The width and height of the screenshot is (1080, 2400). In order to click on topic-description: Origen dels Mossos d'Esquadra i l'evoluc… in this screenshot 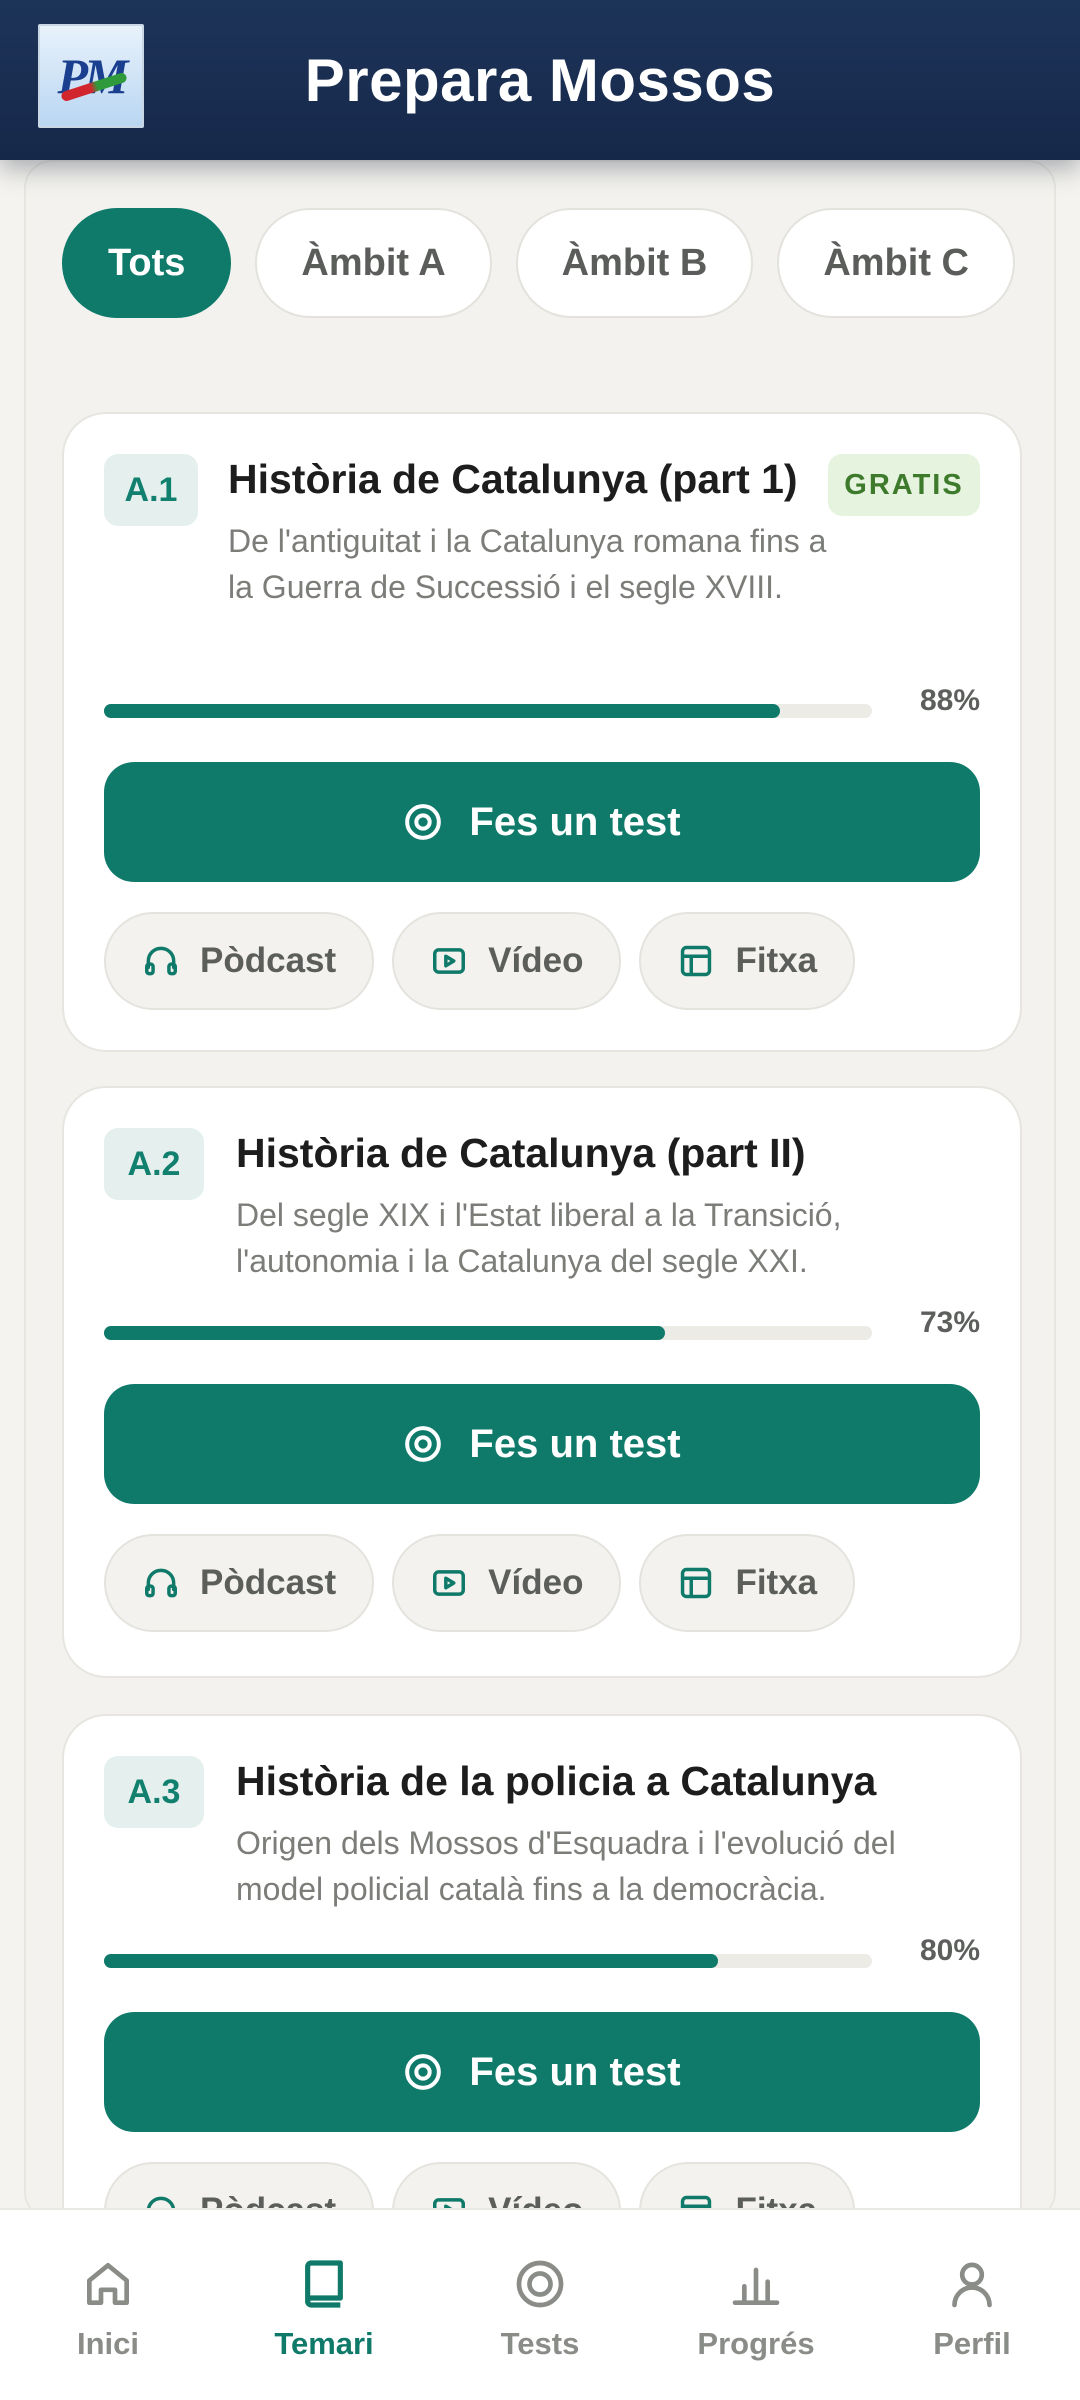, I will do `click(566, 1866)`.